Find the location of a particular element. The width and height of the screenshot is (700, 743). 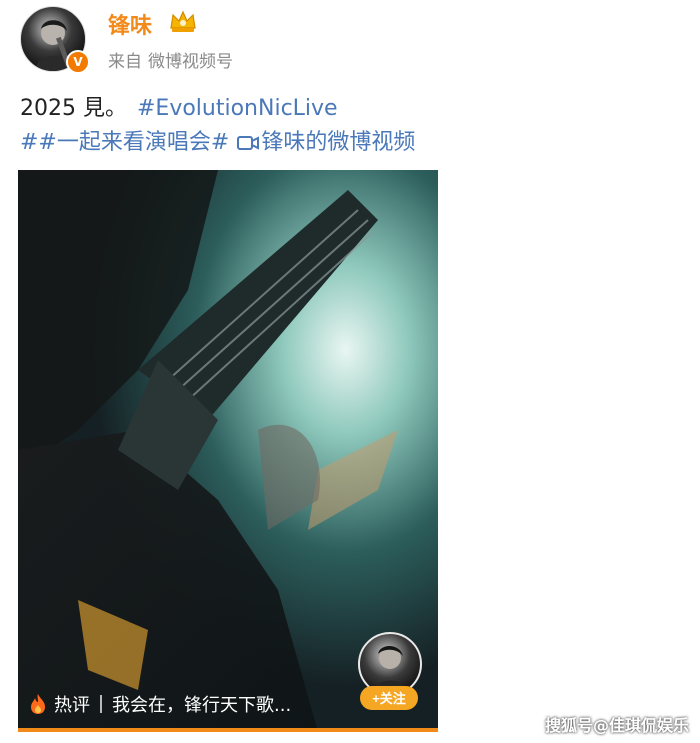

follow-button: +关注 is located at coordinates (389, 698).